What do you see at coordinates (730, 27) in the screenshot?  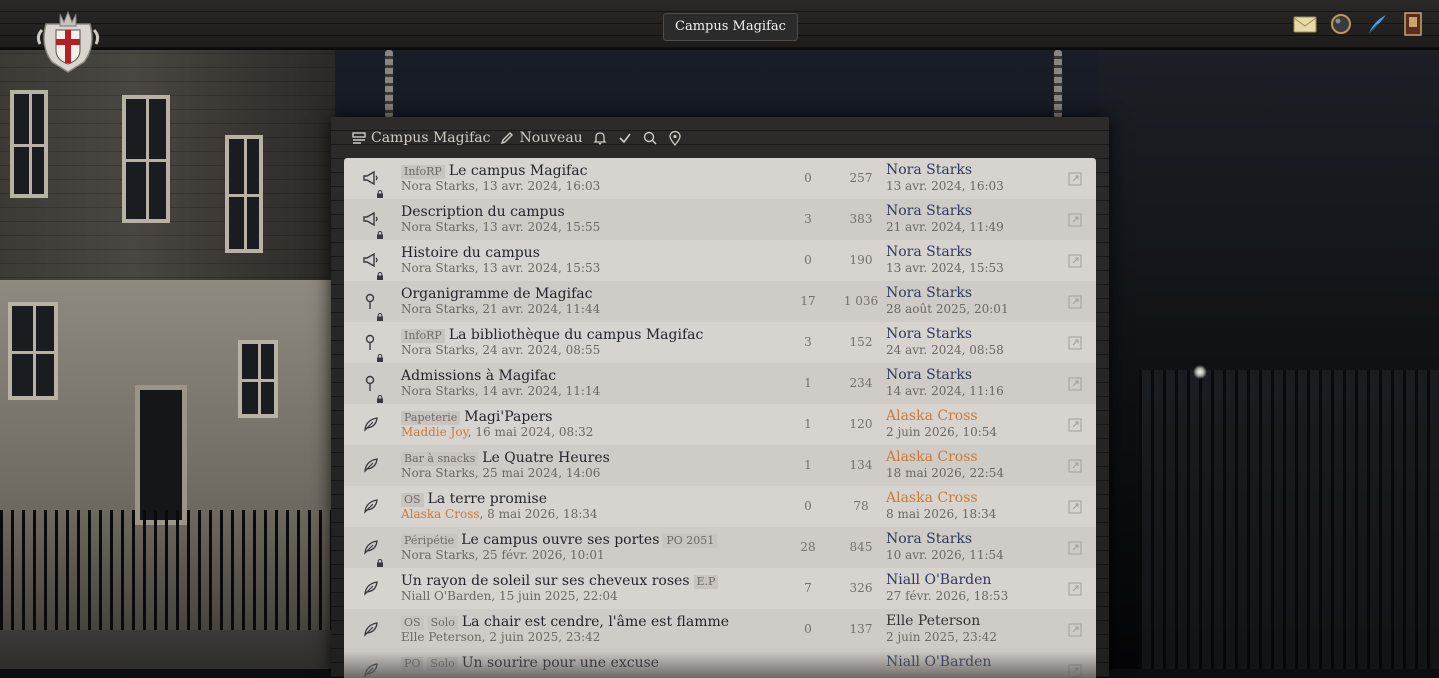 I see `site-title: Campus Magifac` at bounding box center [730, 27].